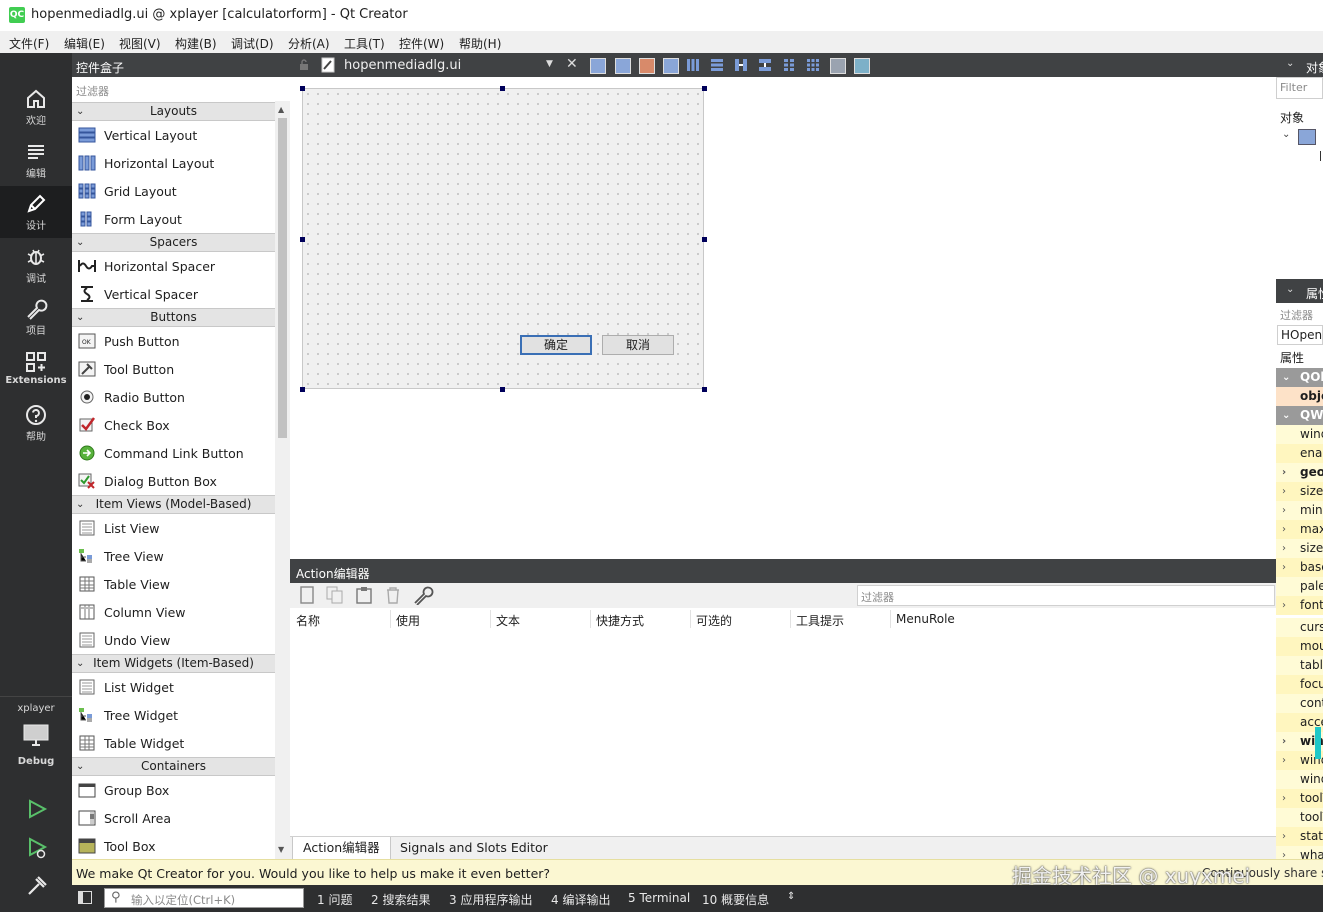 Image resolution: width=1323 pixels, height=912 pixels. What do you see at coordinates (789, 65) in the screenshot?
I see `layout-form-icon` at bounding box center [789, 65].